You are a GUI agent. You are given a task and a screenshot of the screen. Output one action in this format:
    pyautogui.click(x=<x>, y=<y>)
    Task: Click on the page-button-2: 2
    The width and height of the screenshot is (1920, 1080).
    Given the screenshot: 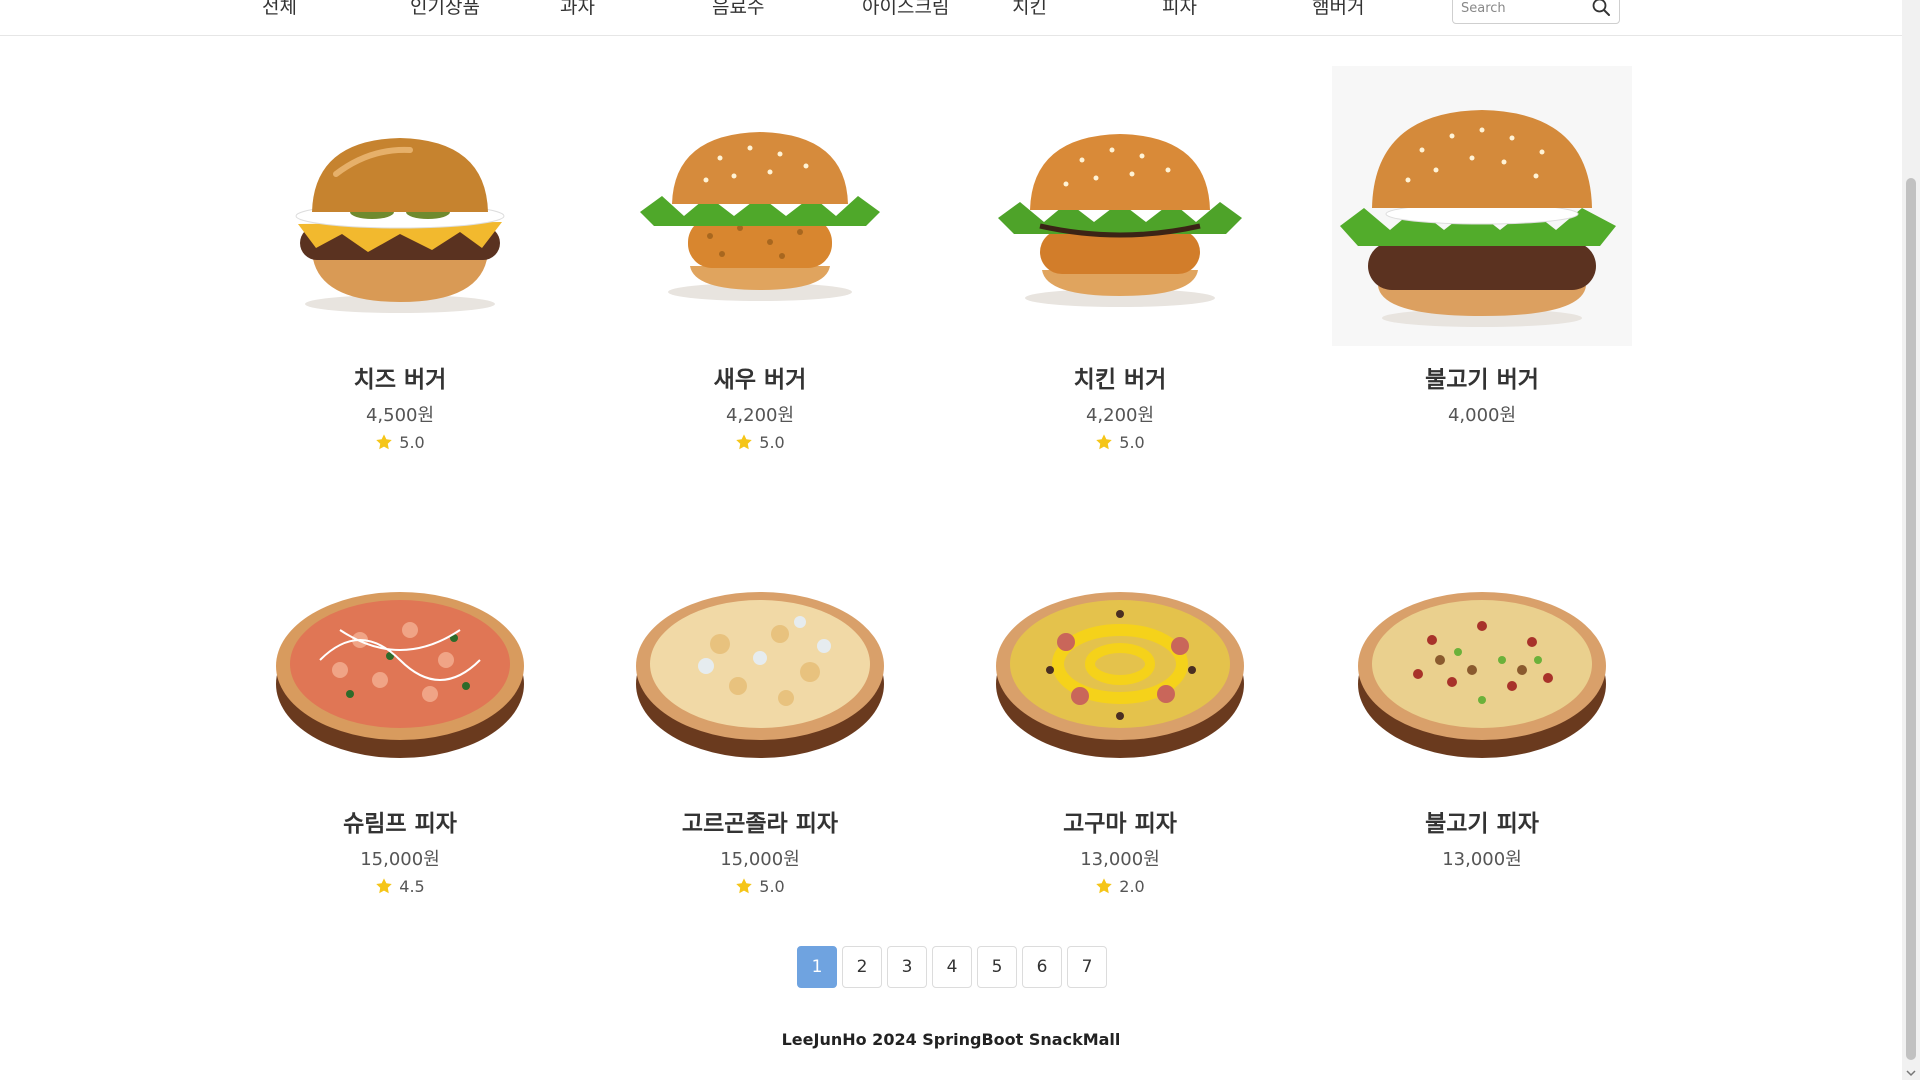 What is the action you would take?
    pyautogui.click(x=862, y=967)
    